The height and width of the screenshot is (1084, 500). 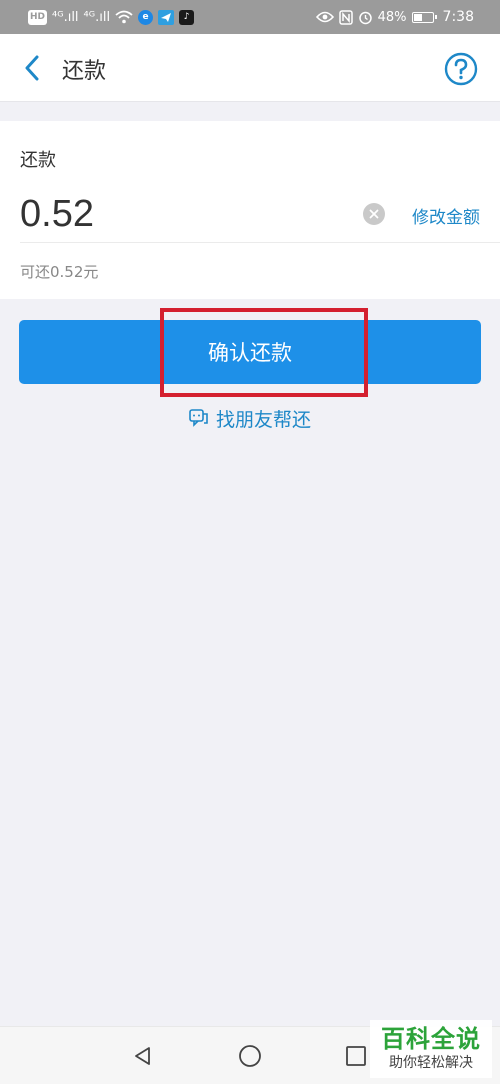 I want to click on confirm-repay-label: 确认还款, so click(x=250, y=353).